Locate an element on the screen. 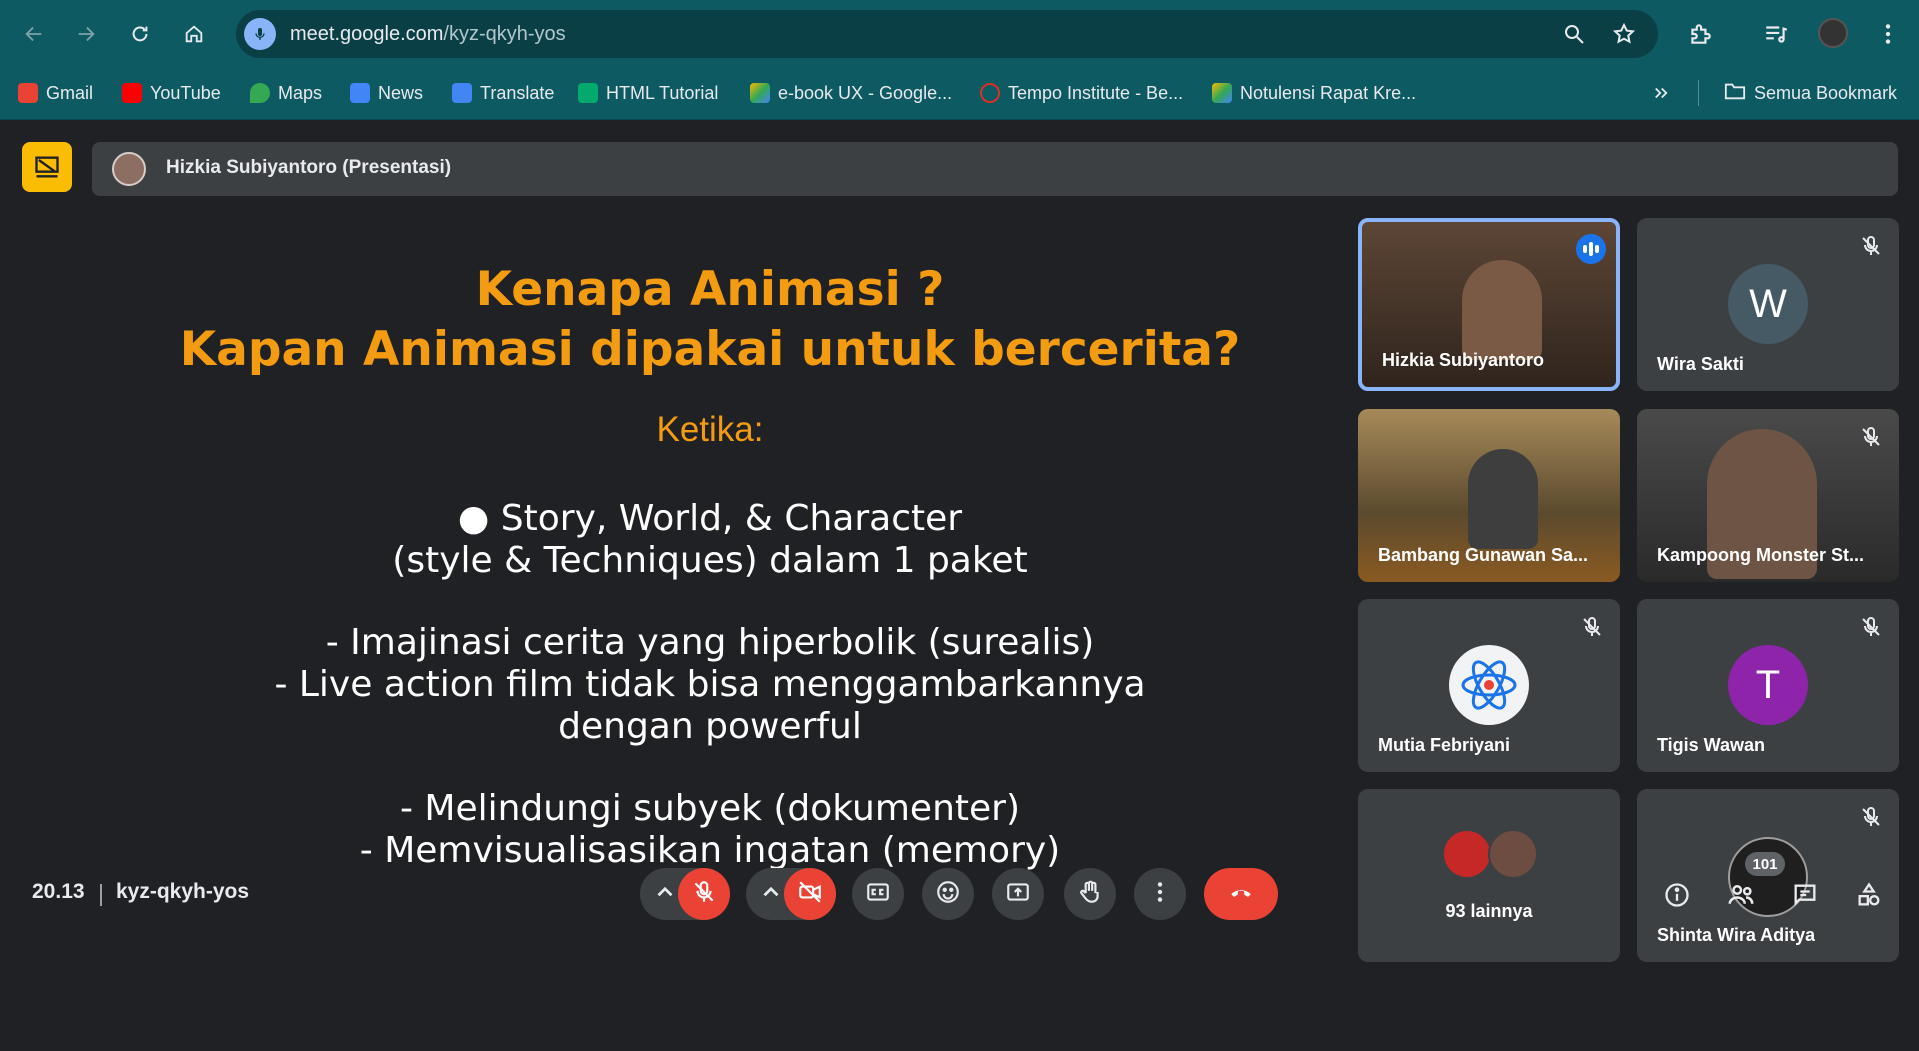  leave-call-button is located at coordinates (1241, 894).